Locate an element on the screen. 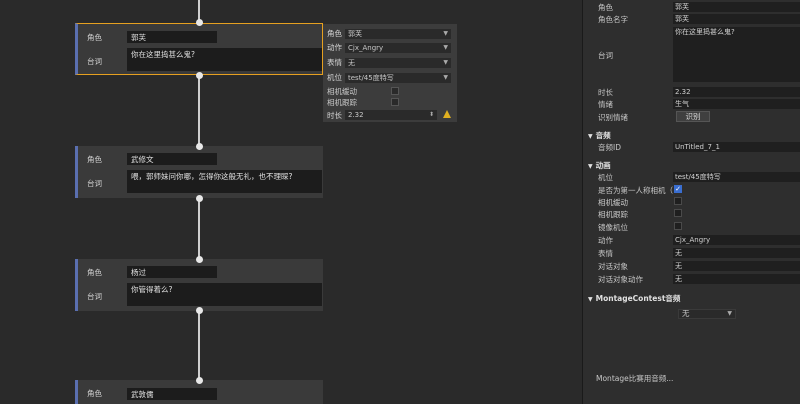 The image size is (800, 404). camera-dropdown: test/45度特写 ▼ is located at coordinates (398, 78).